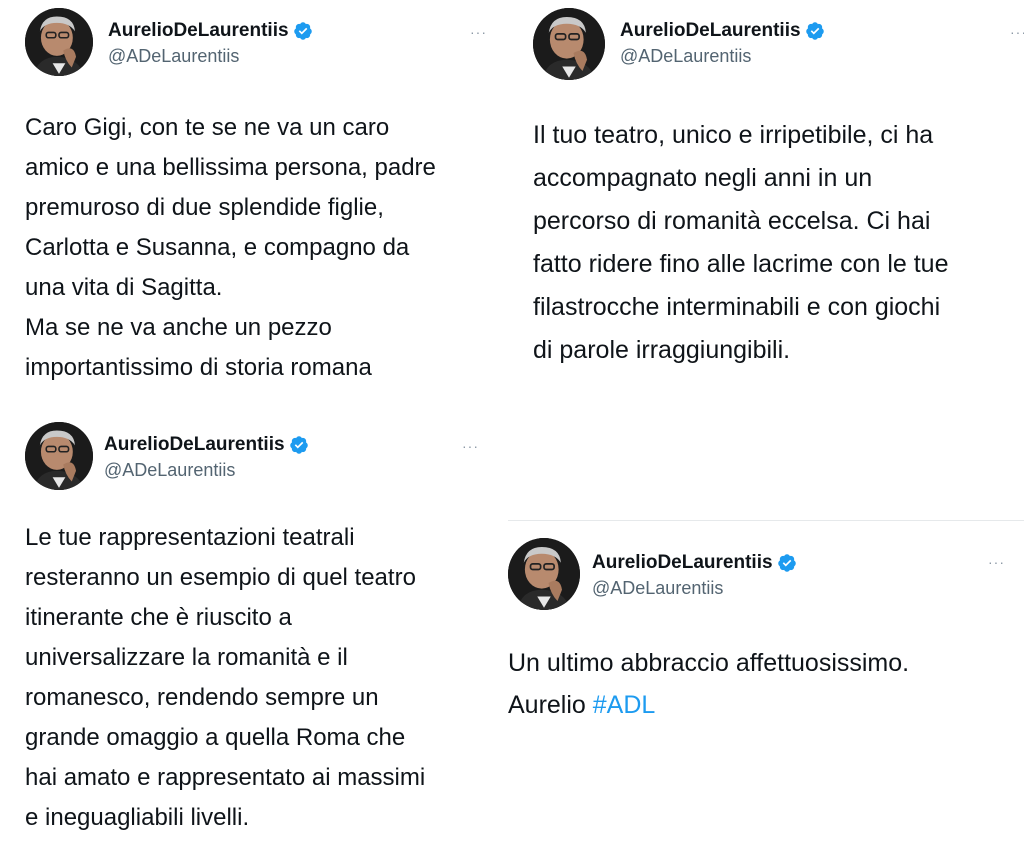 The height and width of the screenshot is (865, 1024). What do you see at coordinates (550, 705) in the screenshot?
I see `tweet-signature: Aurelio` at bounding box center [550, 705].